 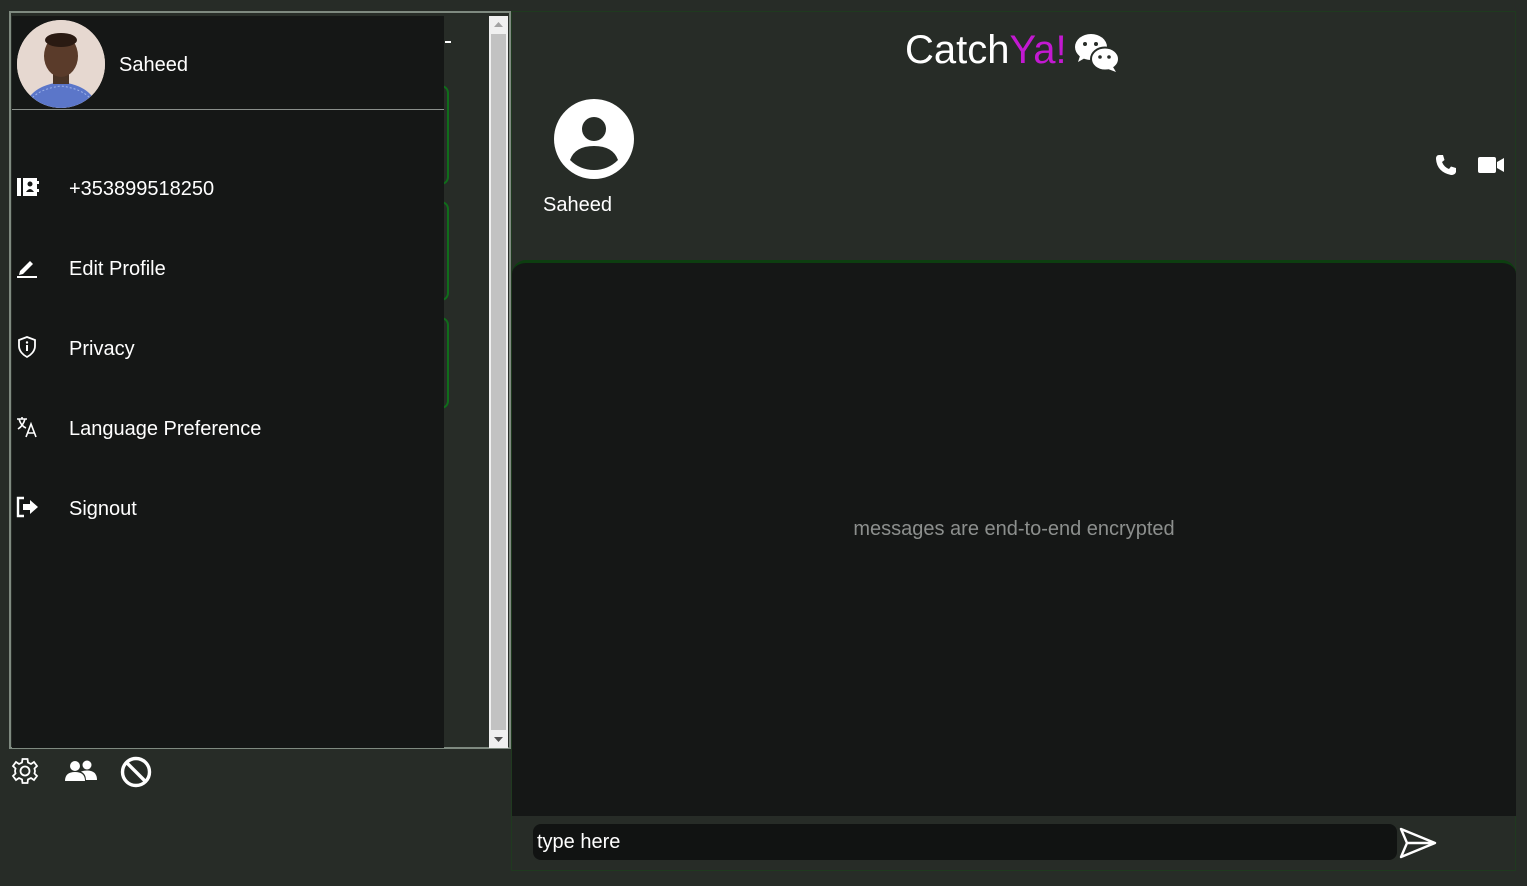 I want to click on menu-item-privacy: Privacy, so click(x=228, y=350).